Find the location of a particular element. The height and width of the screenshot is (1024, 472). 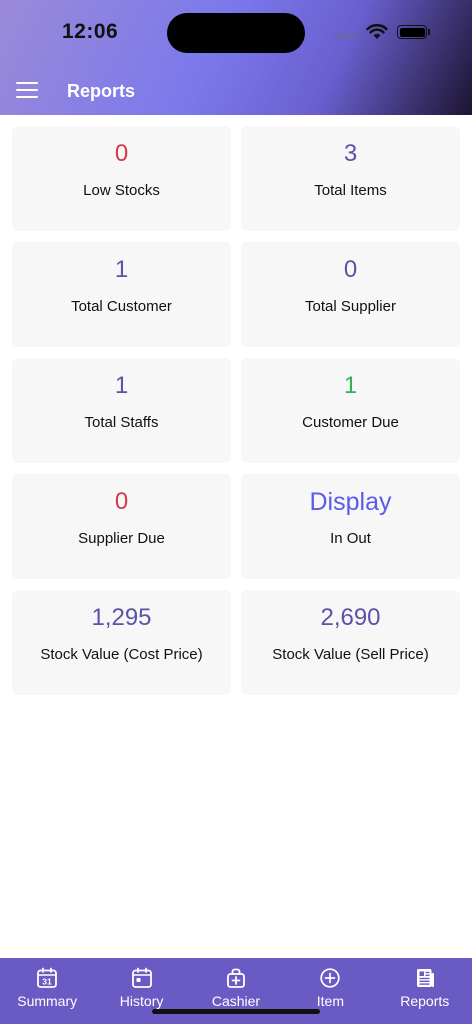

battery-cap is located at coordinates (429, 32).